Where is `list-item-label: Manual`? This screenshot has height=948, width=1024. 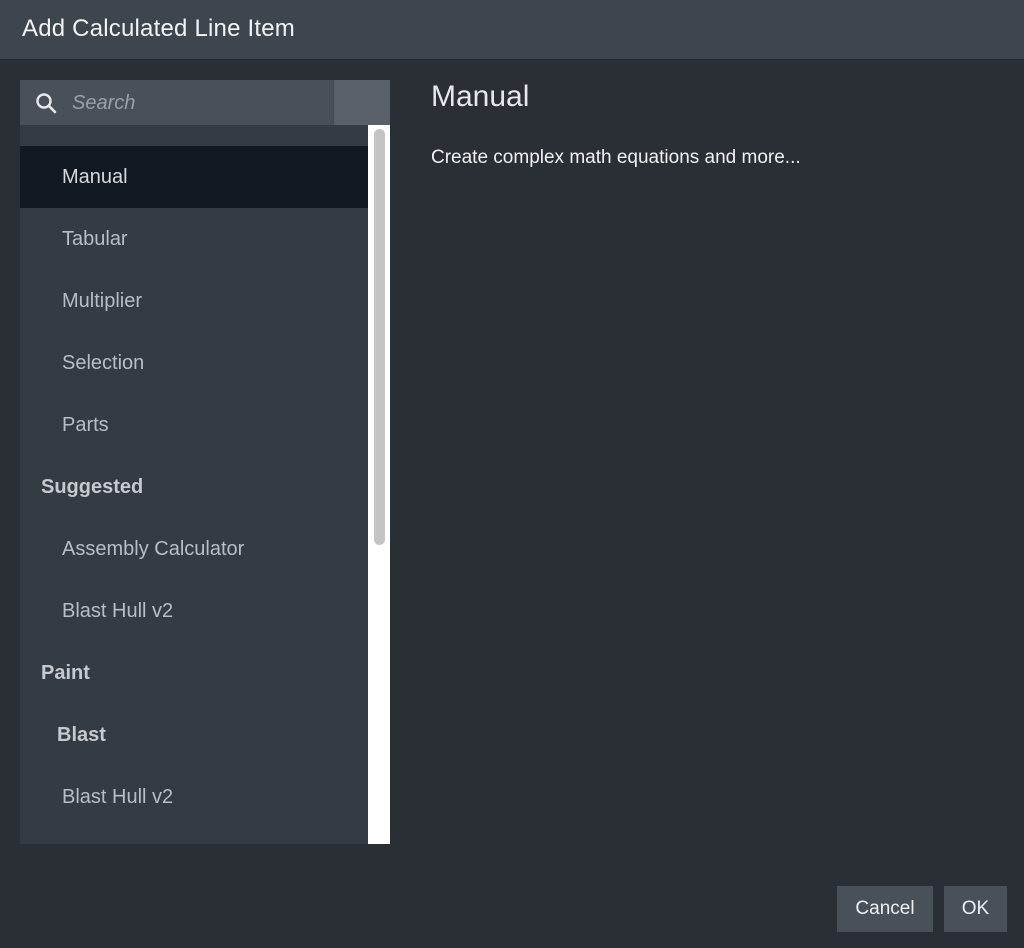 list-item-label: Manual is located at coordinates (95, 176).